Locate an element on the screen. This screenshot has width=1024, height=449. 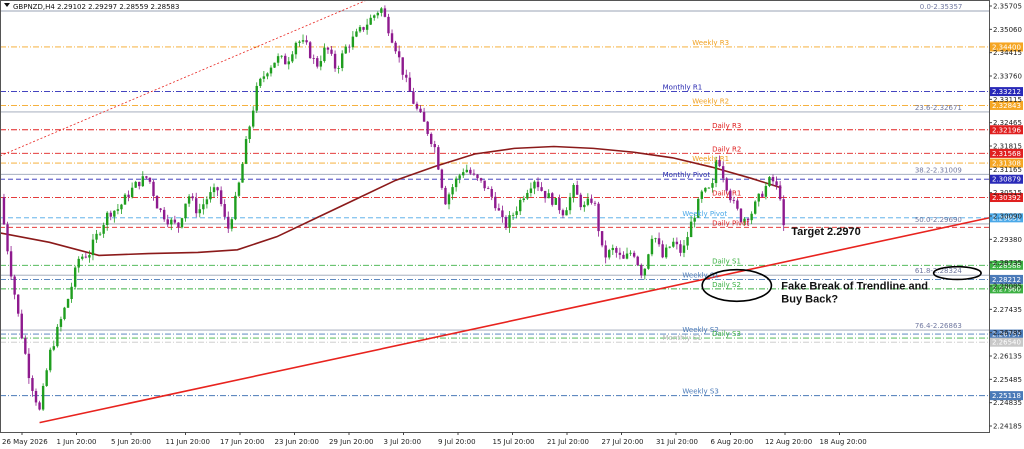
fib-236-label: 23.6-2.32671 is located at coordinates (938, 108).